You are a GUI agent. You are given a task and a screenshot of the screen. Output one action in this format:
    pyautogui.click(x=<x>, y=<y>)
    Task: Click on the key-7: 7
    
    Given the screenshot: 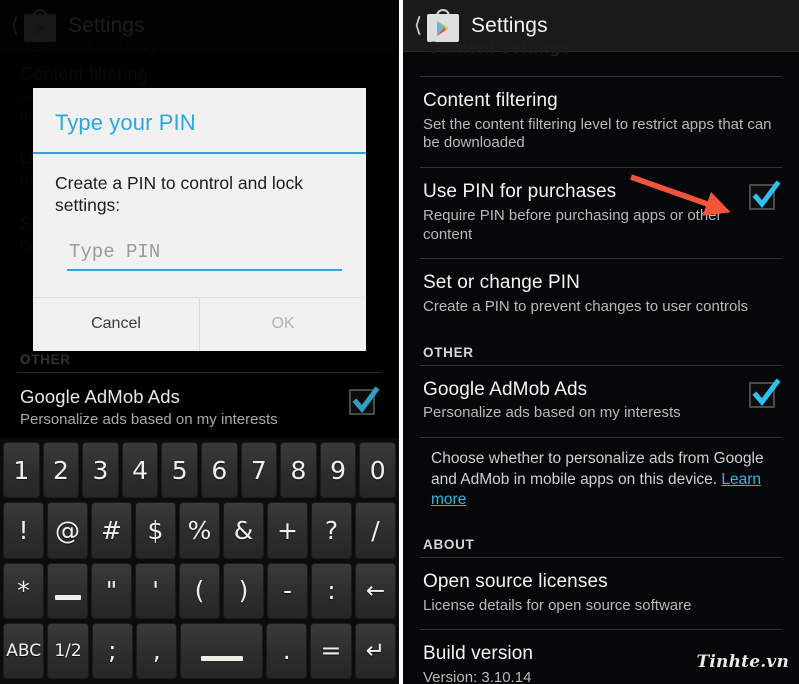 What is the action you would take?
    pyautogui.click(x=259, y=470)
    